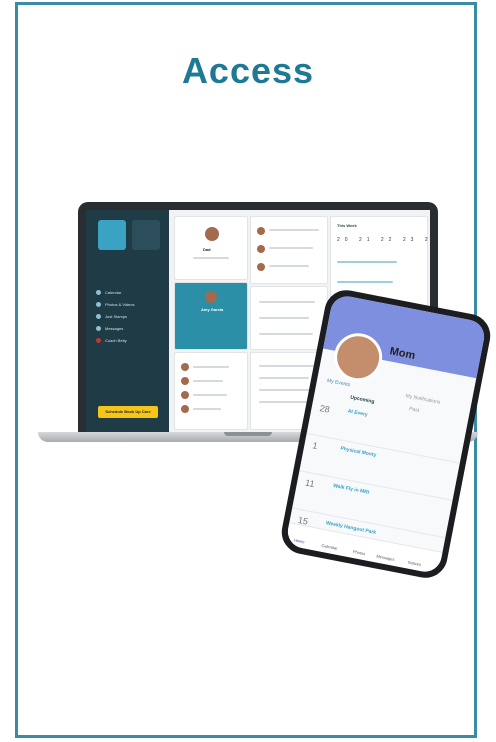  Describe the element at coordinates (299, 540) in the screenshot. I see `nav-home: Home` at that location.